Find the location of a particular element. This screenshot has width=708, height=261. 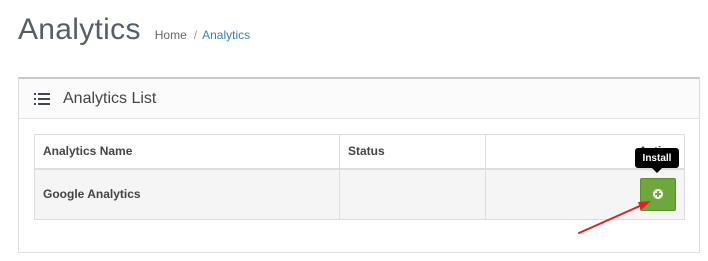

plus-circle-icon is located at coordinates (658, 194).